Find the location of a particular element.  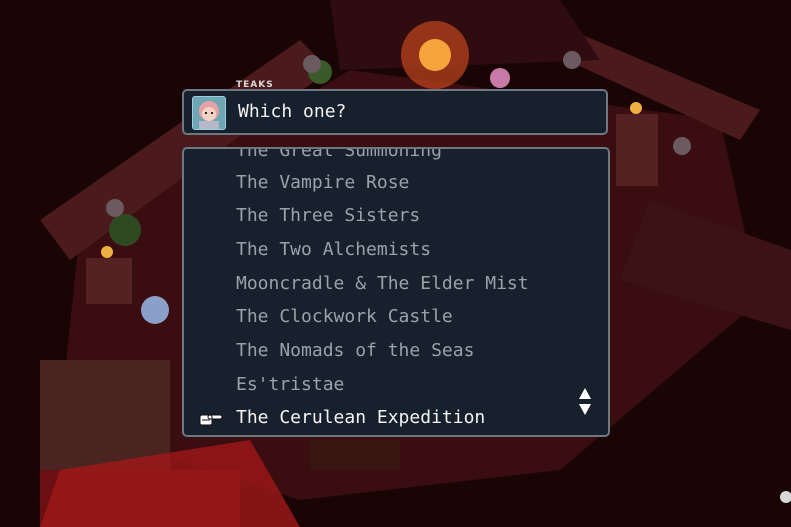

menu-item-vampire-rose: The Vampire Rose is located at coordinates (322, 182).